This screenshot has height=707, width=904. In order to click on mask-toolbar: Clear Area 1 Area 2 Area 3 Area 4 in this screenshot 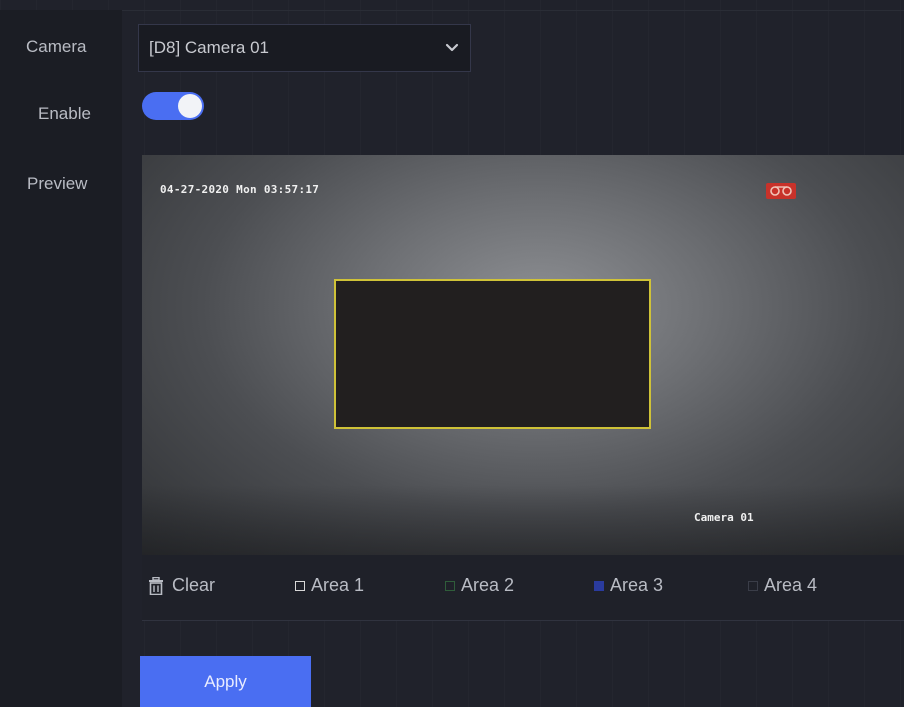, I will do `click(523, 588)`.